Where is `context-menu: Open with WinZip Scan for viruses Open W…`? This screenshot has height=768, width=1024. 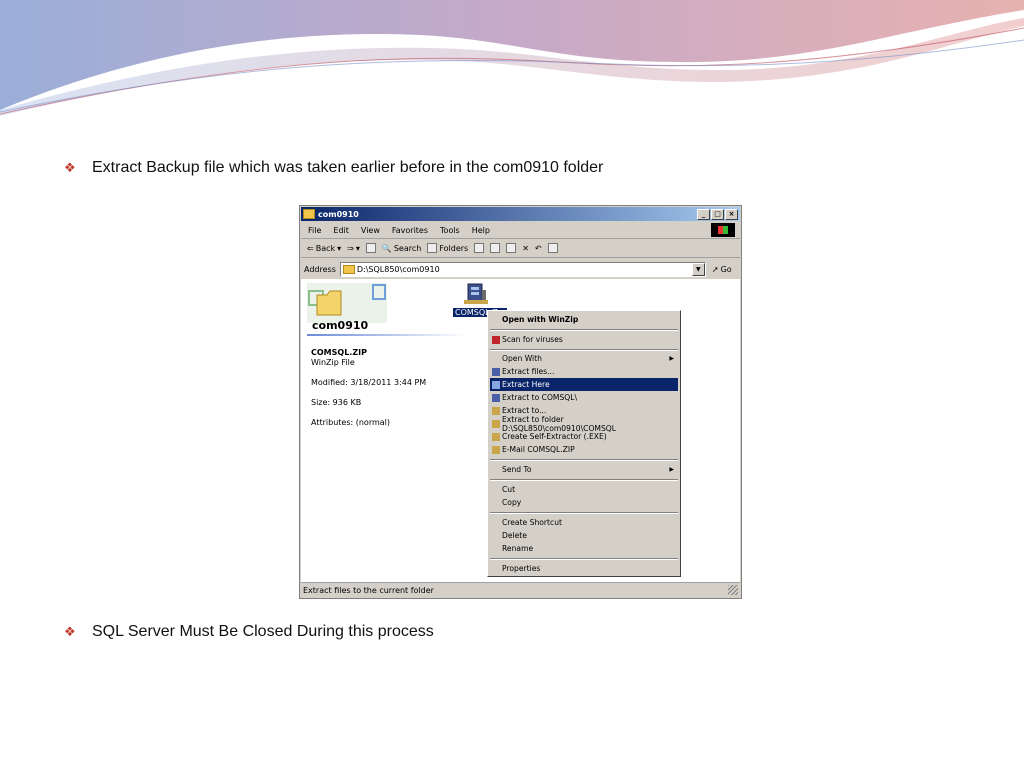 context-menu: Open with WinZip Scan for viruses Open W… is located at coordinates (584, 443).